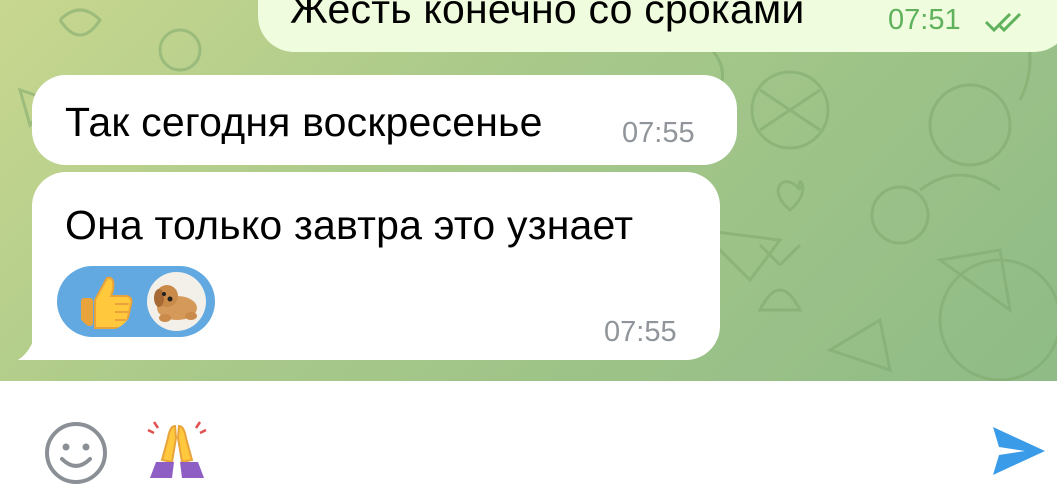  What do you see at coordinates (76, 453) in the screenshot?
I see `smiley-icon` at bounding box center [76, 453].